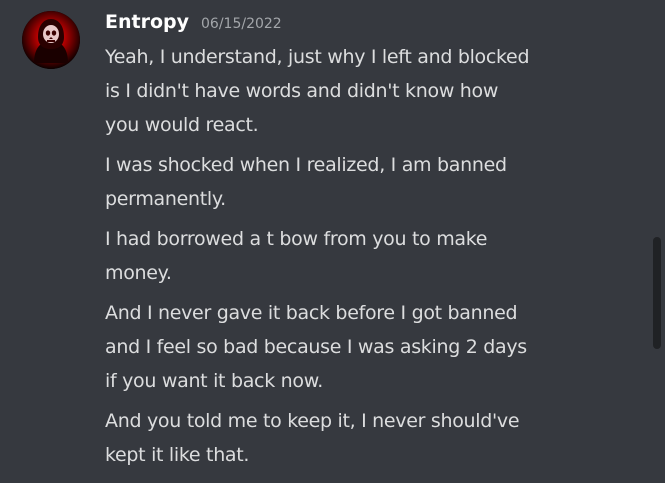  Describe the element at coordinates (241, 24) in the screenshot. I see `timestamp: 06/15/2022` at that location.